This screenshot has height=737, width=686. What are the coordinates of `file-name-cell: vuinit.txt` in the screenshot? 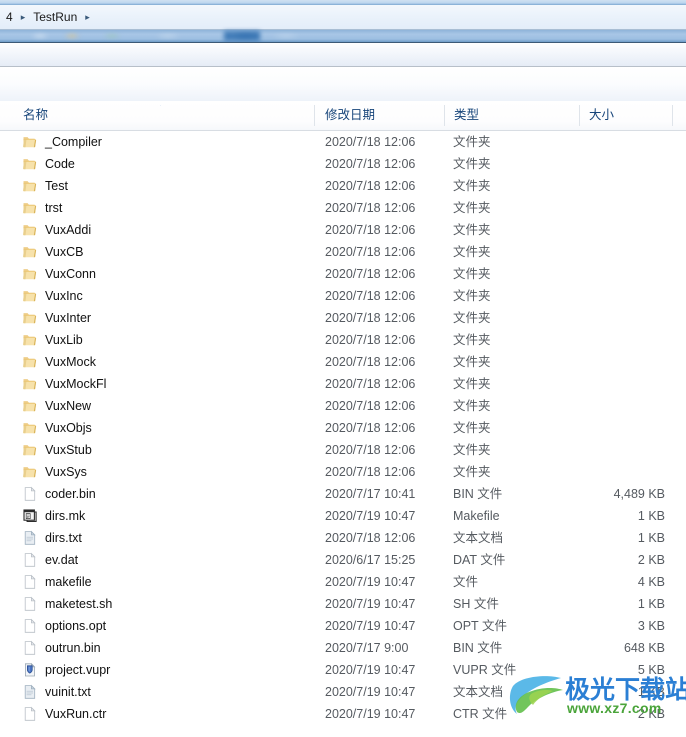 It's located at (56, 692).